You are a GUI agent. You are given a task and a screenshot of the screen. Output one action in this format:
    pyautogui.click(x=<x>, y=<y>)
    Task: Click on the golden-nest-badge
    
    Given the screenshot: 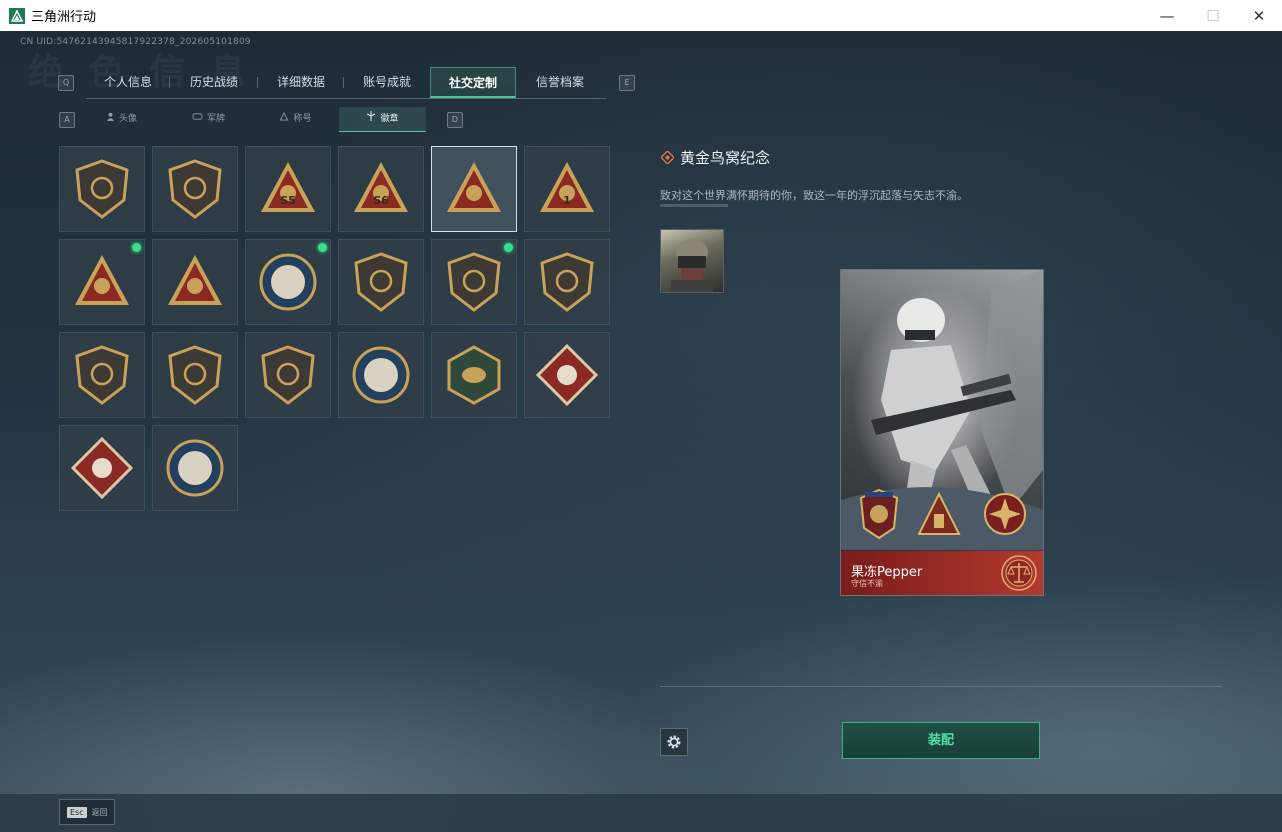 What is the action you would take?
    pyautogui.click(x=474, y=189)
    